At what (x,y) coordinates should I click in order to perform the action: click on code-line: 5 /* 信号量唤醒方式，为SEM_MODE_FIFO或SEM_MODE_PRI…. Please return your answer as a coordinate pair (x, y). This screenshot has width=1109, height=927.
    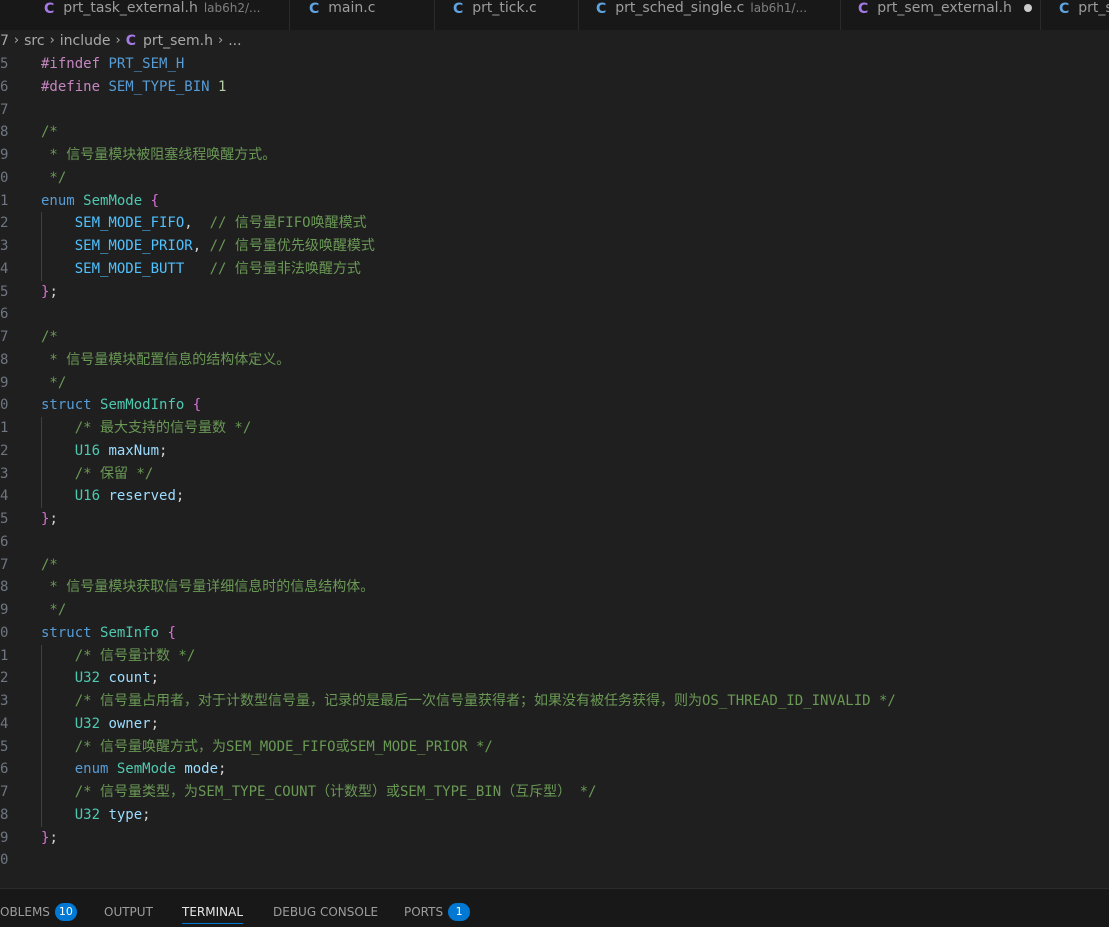
    Looking at the image, I should click on (554, 747).